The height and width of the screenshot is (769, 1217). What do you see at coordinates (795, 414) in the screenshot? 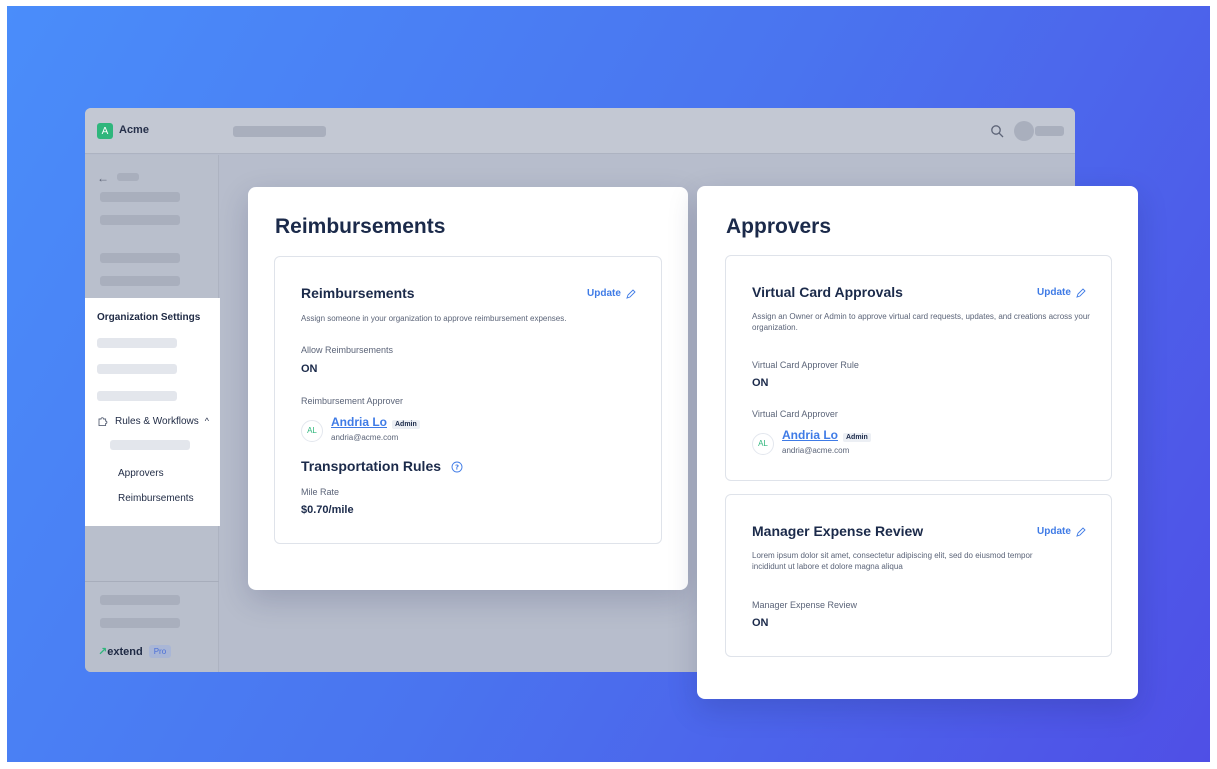
I see `approver-label: Virtual Card Approver` at bounding box center [795, 414].